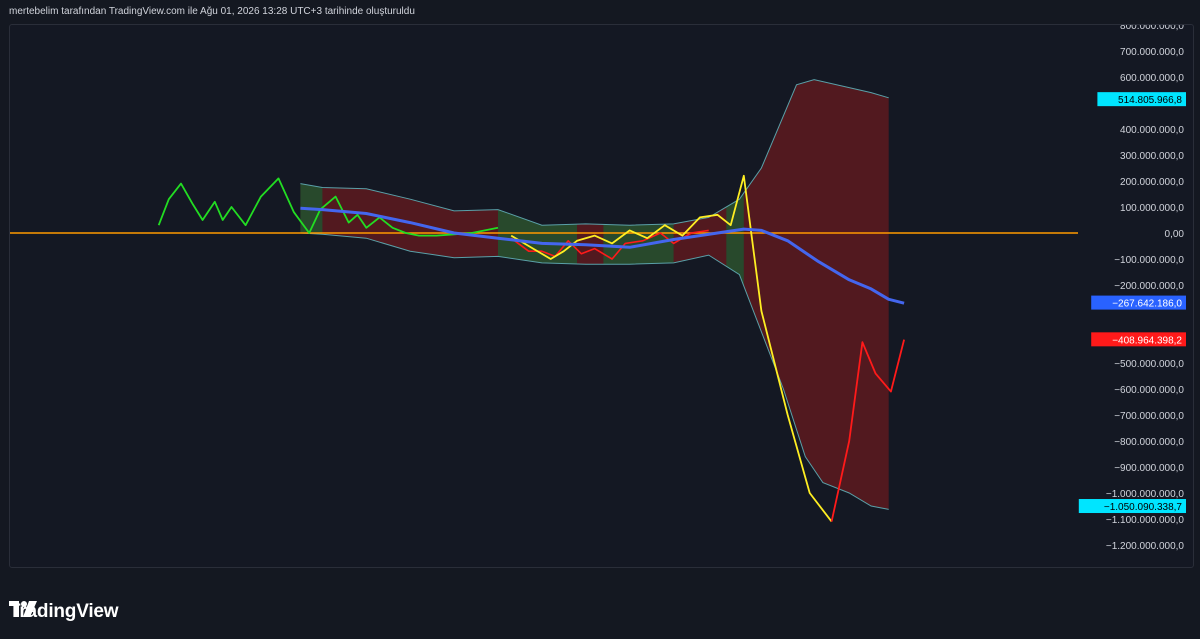 This screenshot has height=639, width=1200. Describe the element at coordinates (1149, 442) in the screenshot. I see `y-tick-label: −800.000.000,0` at that location.